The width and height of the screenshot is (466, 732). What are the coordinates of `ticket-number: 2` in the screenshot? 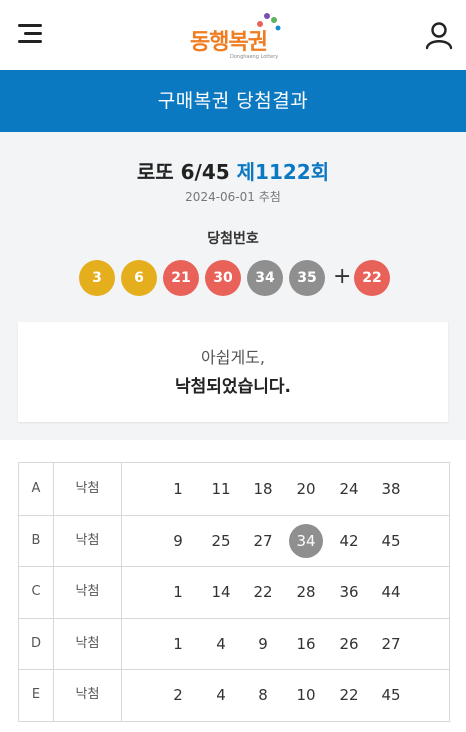 It's located at (178, 695).